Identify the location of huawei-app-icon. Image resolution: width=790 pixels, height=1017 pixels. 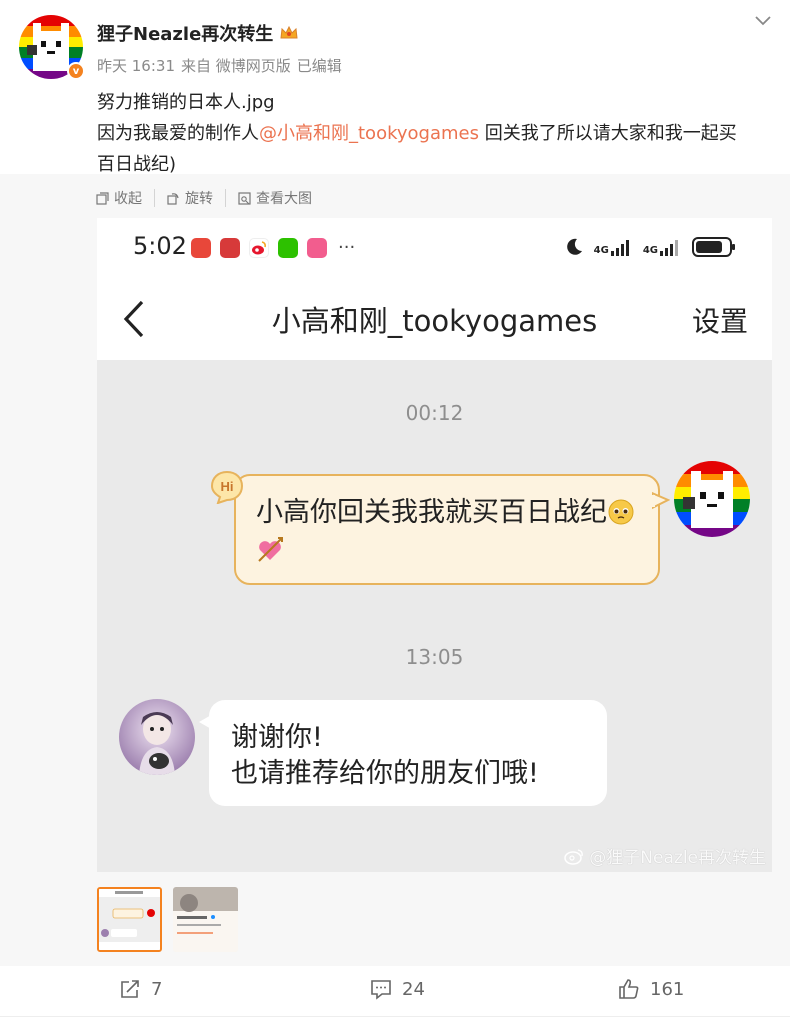
(230, 247).